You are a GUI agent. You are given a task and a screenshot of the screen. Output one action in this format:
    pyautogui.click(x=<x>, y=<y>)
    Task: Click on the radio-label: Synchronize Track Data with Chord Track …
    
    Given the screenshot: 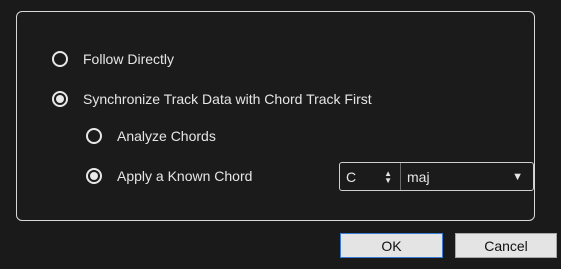 What is the action you would take?
    pyautogui.click(x=227, y=99)
    